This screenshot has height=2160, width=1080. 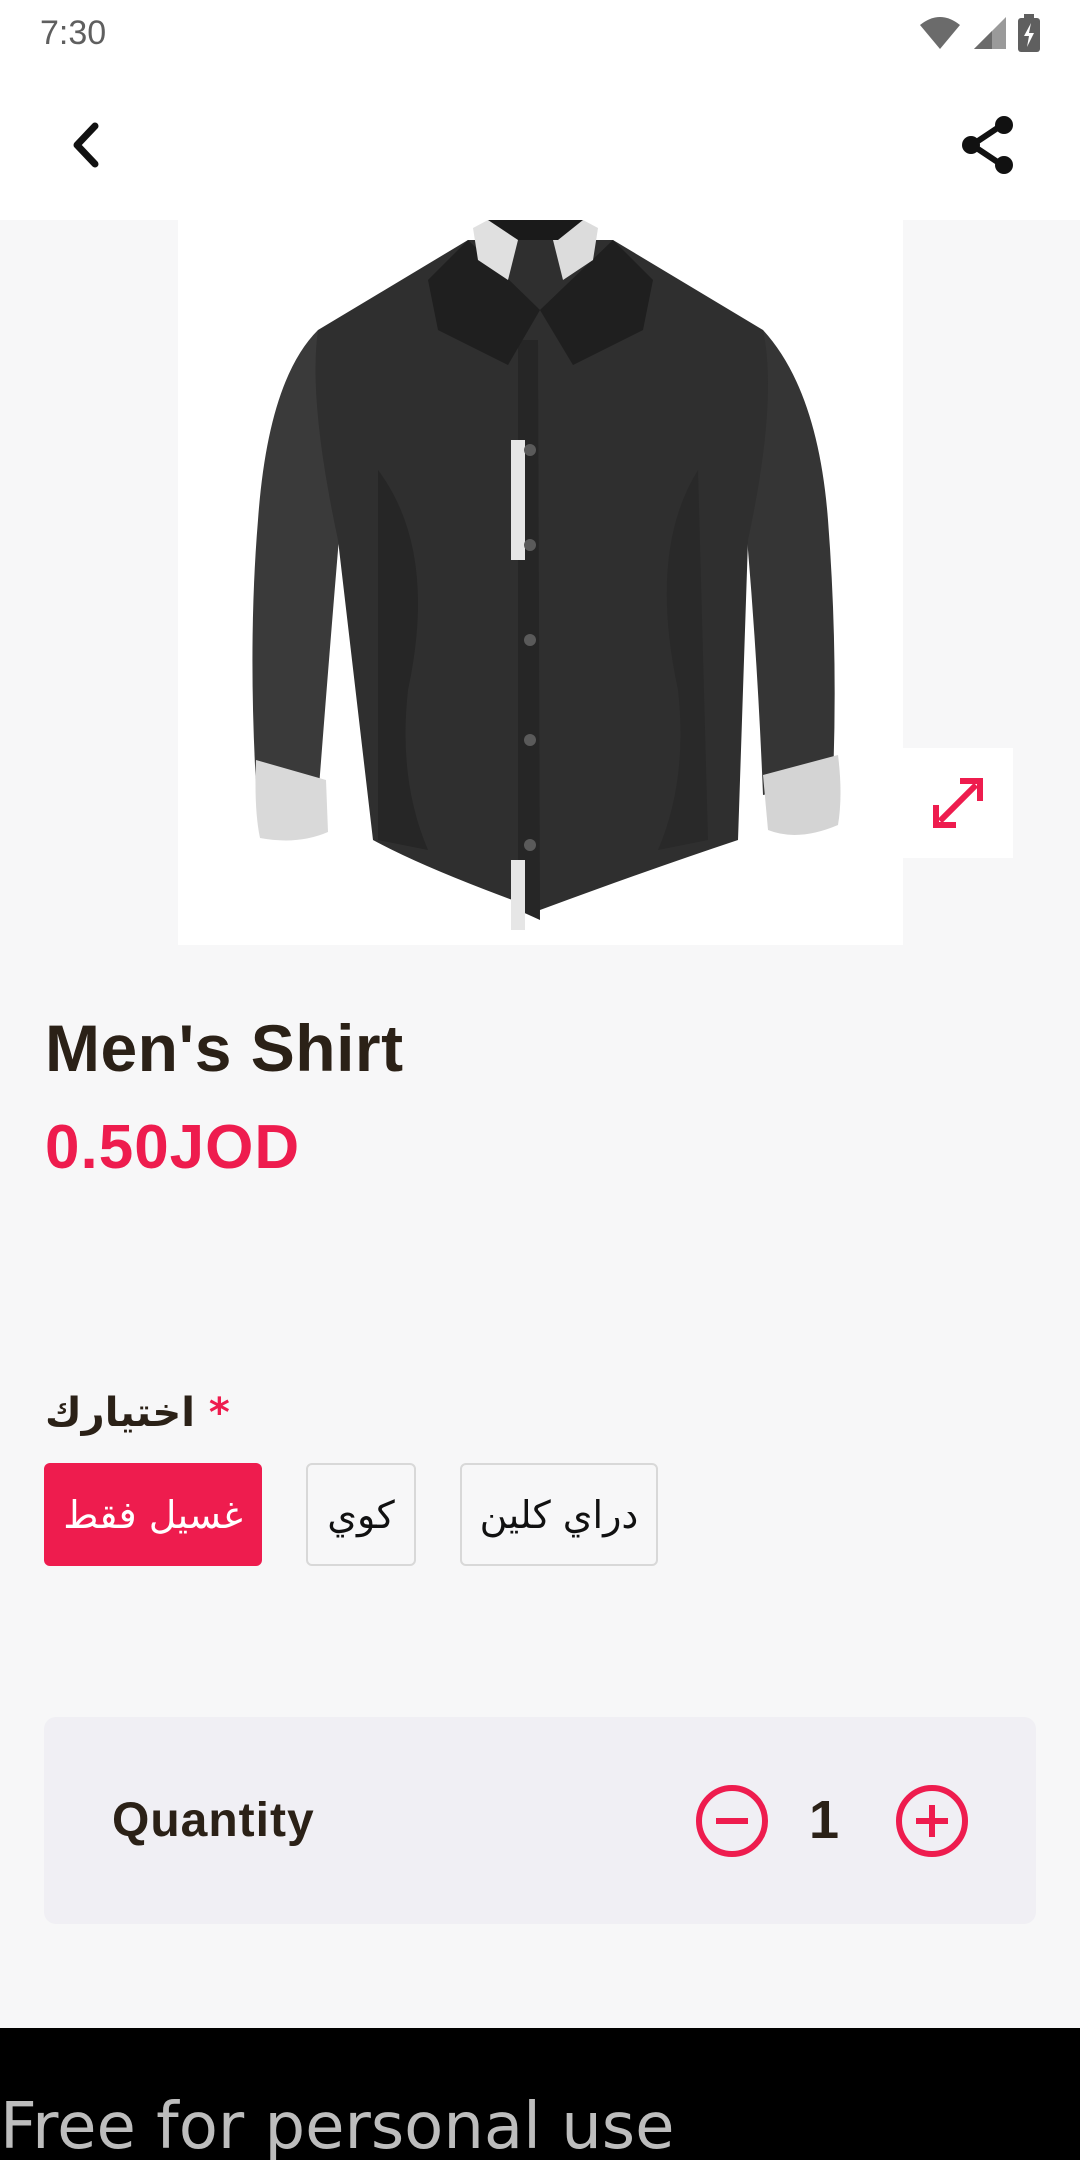 What do you see at coordinates (337, 2125) in the screenshot?
I see `footer-text: Free for personal use` at bounding box center [337, 2125].